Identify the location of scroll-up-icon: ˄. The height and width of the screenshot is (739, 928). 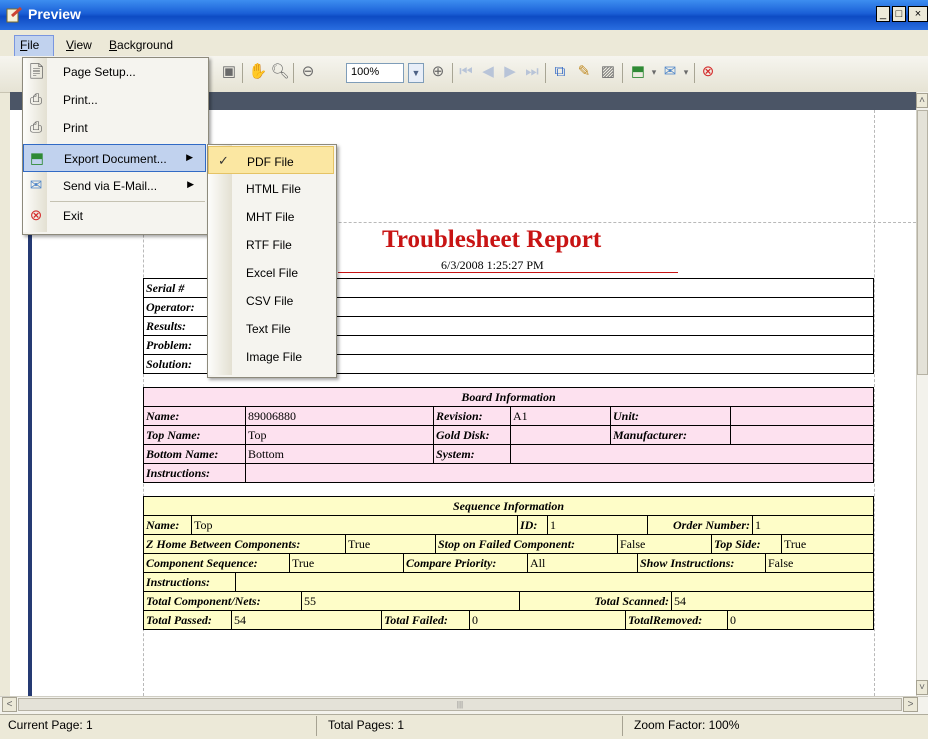
(922, 100).